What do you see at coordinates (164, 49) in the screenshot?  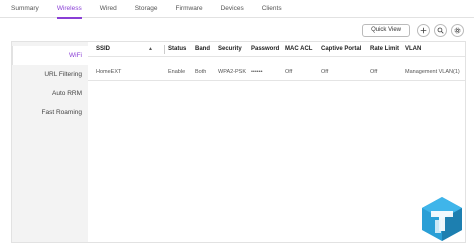 I see `column-separator` at bounding box center [164, 49].